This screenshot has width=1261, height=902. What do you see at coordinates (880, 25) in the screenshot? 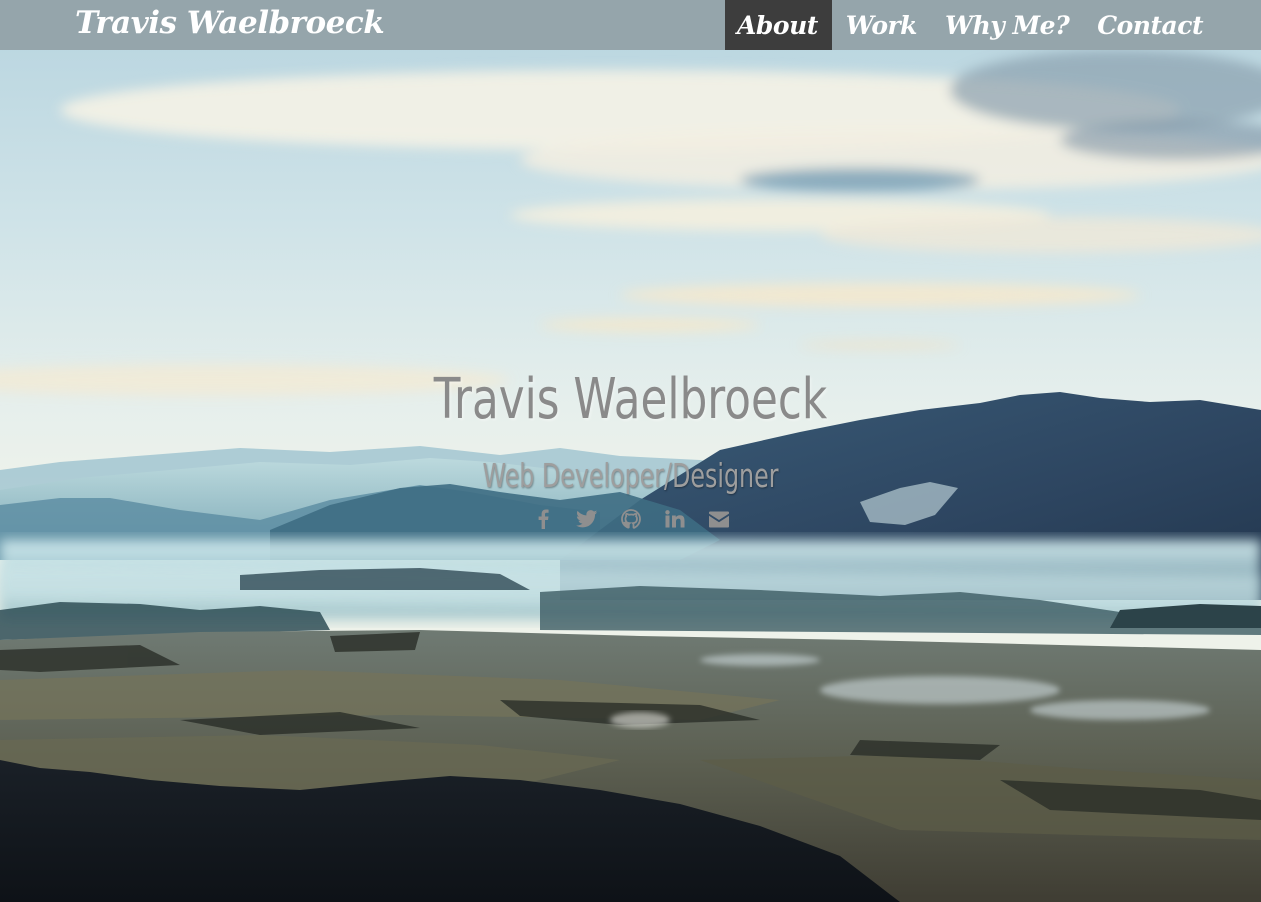
I see `nav-item-work: Work` at bounding box center [880, 25].